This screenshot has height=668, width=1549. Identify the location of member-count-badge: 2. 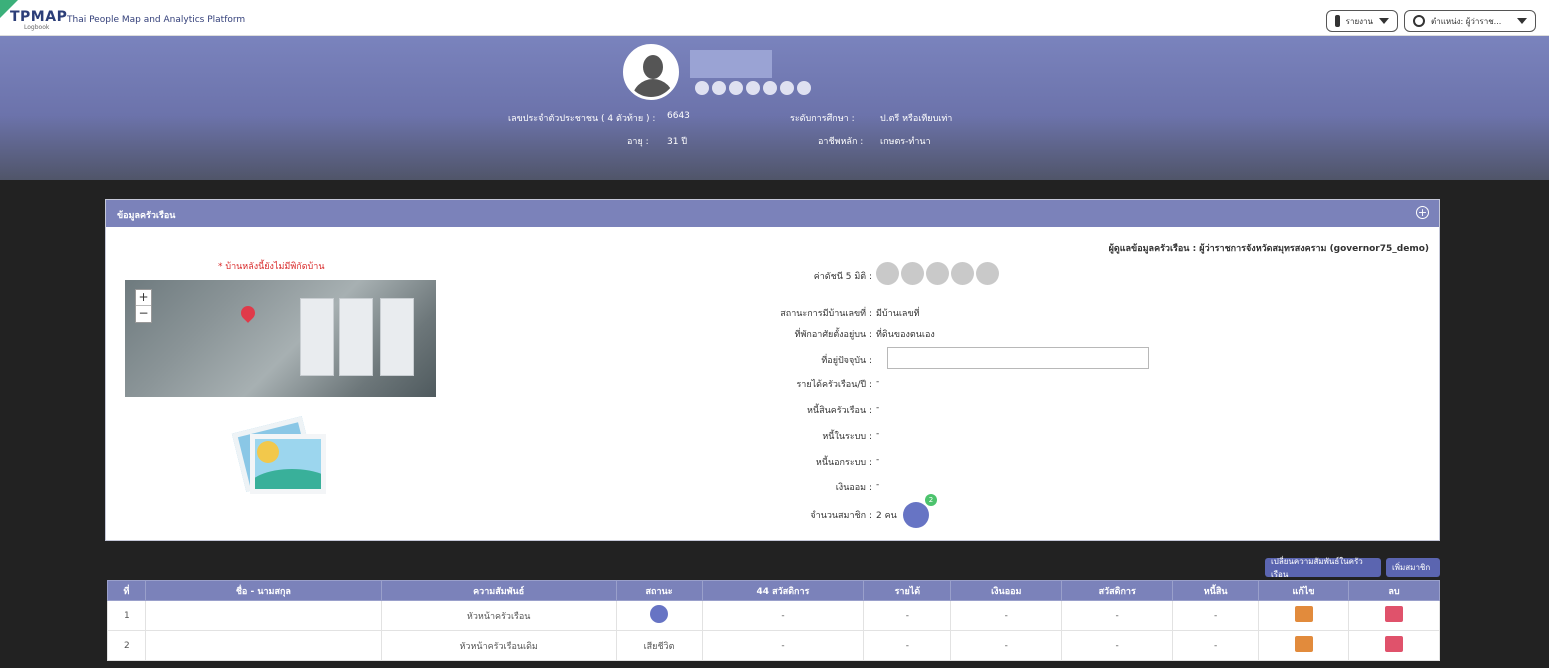
(931, 500).